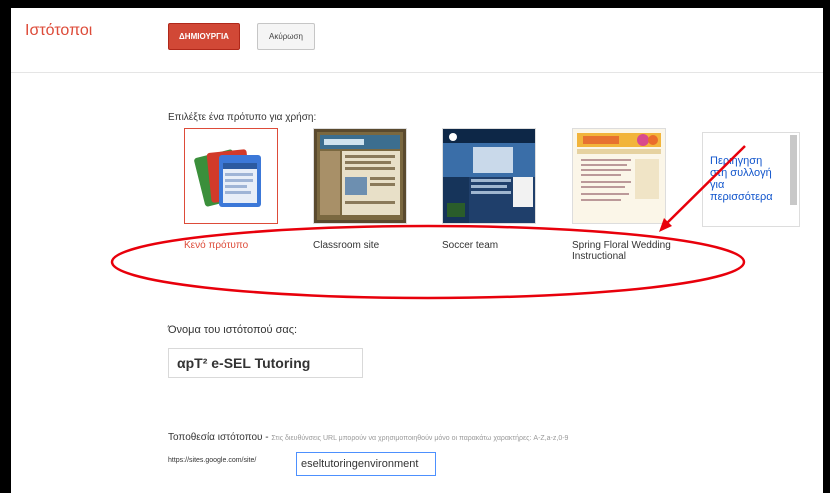 The height and width of the screenshot is (493, 830). Describe the element at coordinates (492, 245) in the screenshot. I see `template-label: Soccer team` at that location.